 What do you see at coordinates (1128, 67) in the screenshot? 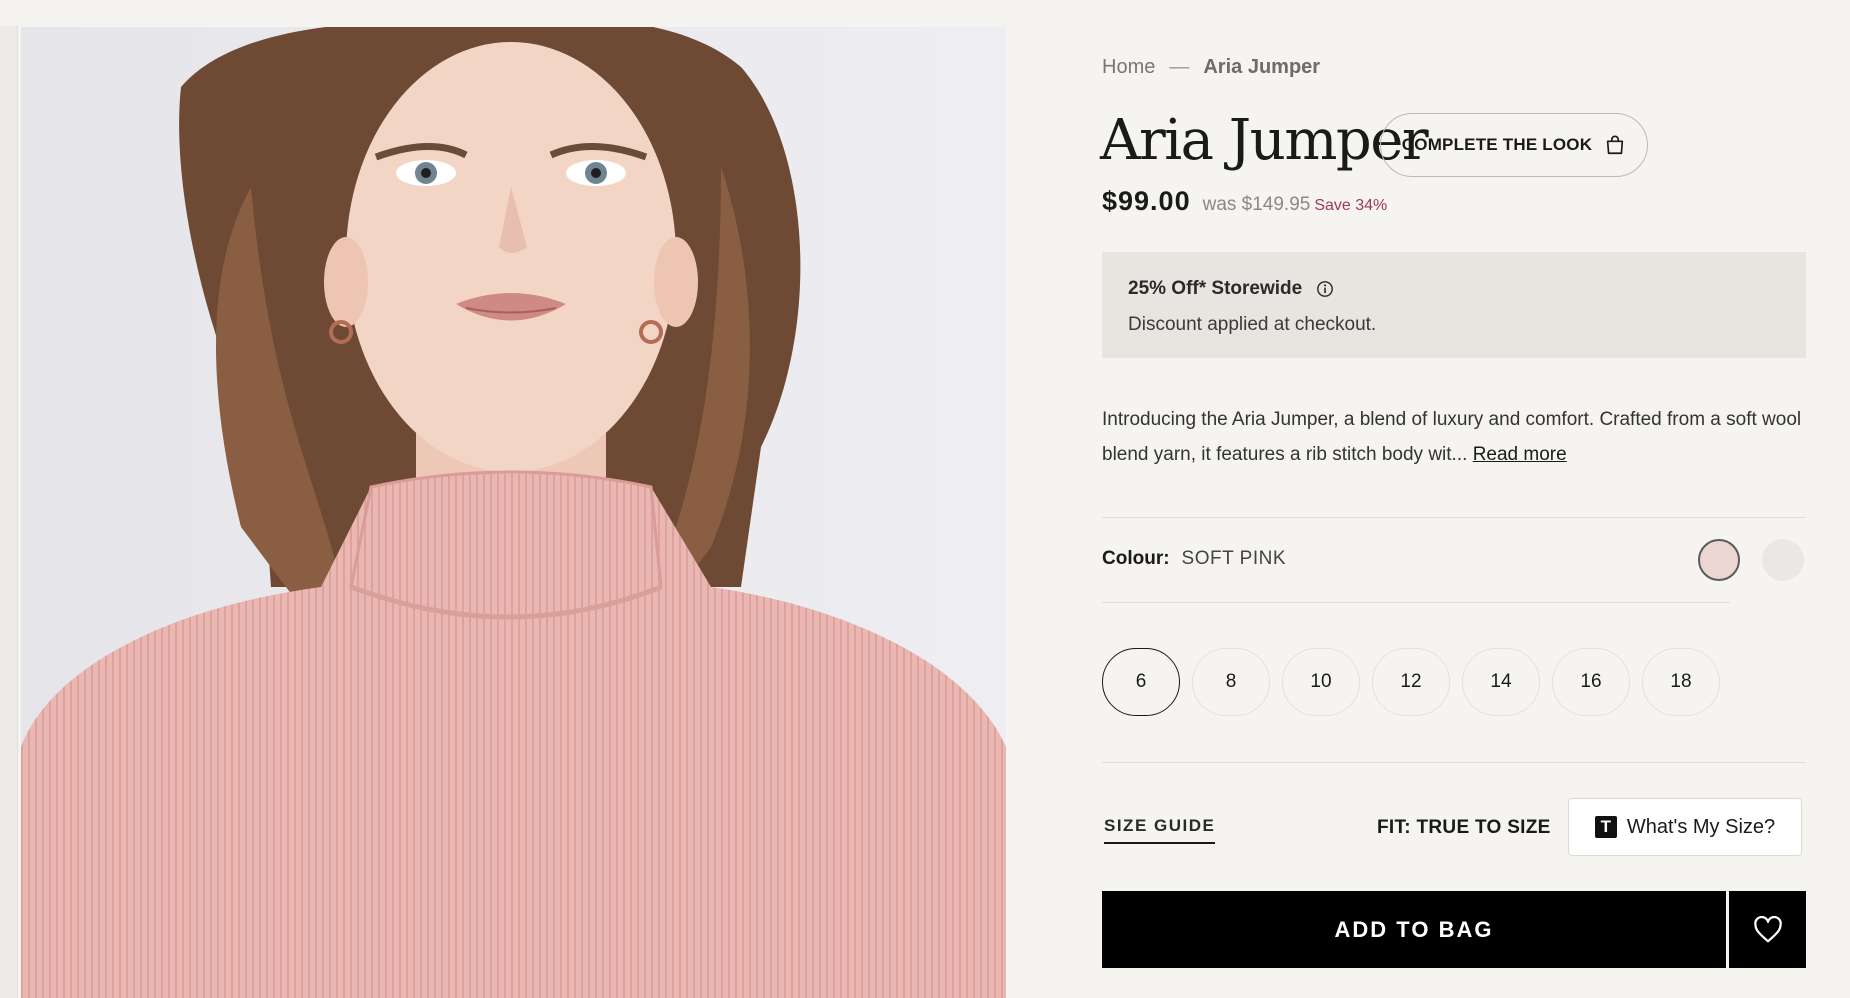
I see `breadcrumb-home: Home` at bounding box center [1128, 67].